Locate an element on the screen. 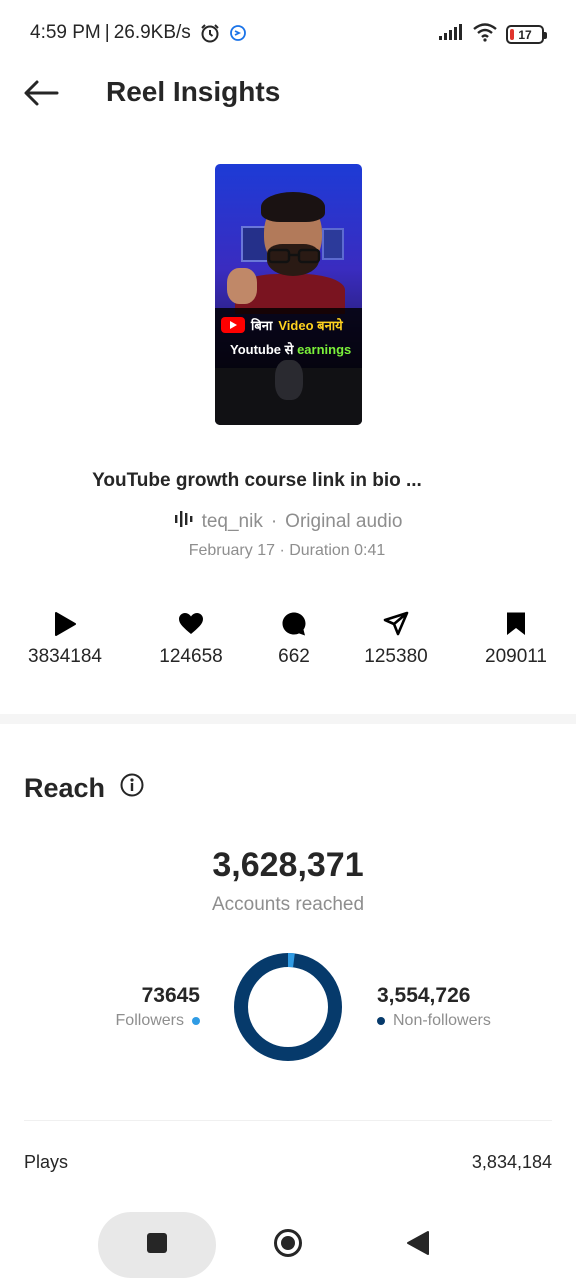  square-icon is located at coordinates (157, 1245).